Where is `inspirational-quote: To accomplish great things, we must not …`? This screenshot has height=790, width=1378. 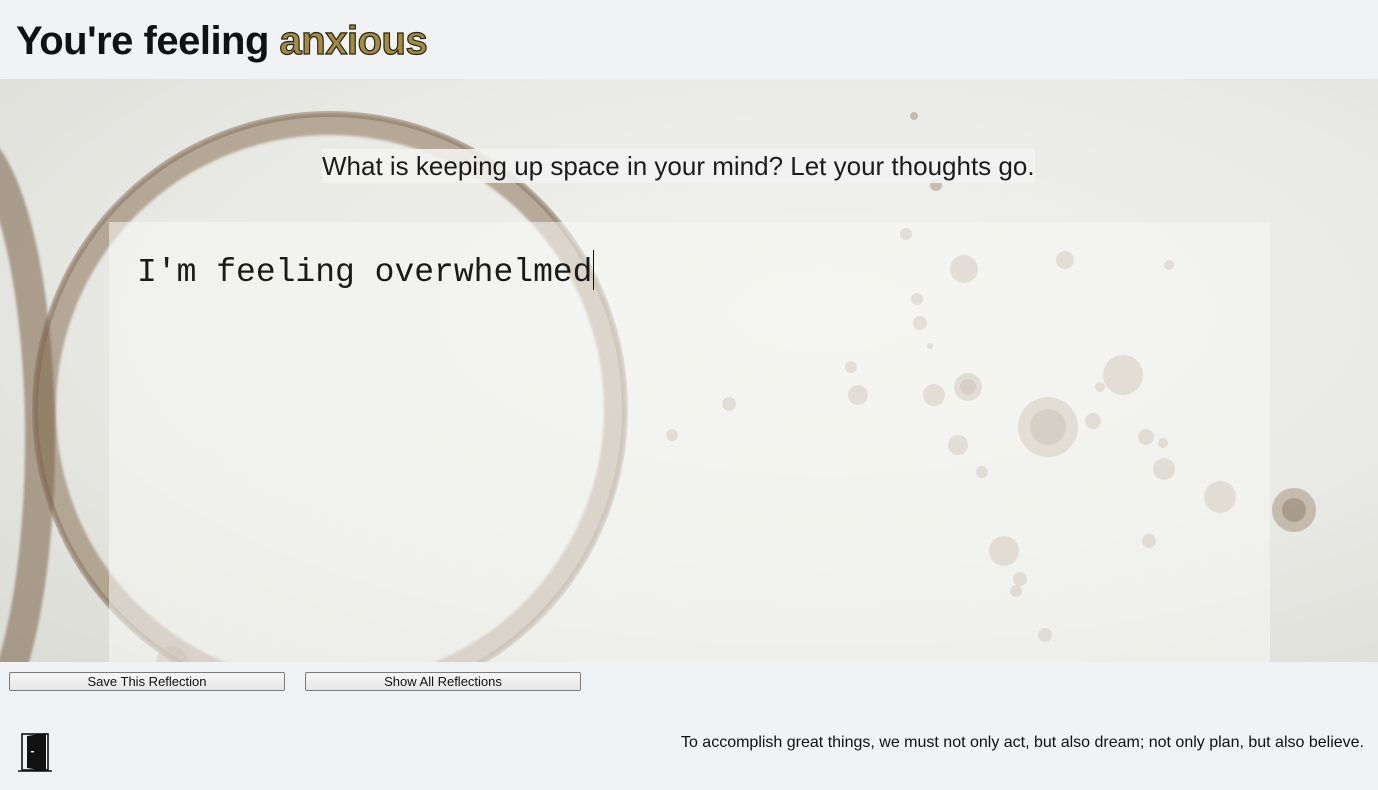
inspirational-quote: To accomplish great things, we must not … is located at coordinates (1022, 742).